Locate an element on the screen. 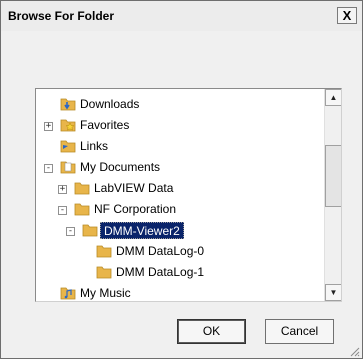 This screenshot has height=359, width=363. tree-item-label: LabVIEW Data is located at coordinates (134, 188).